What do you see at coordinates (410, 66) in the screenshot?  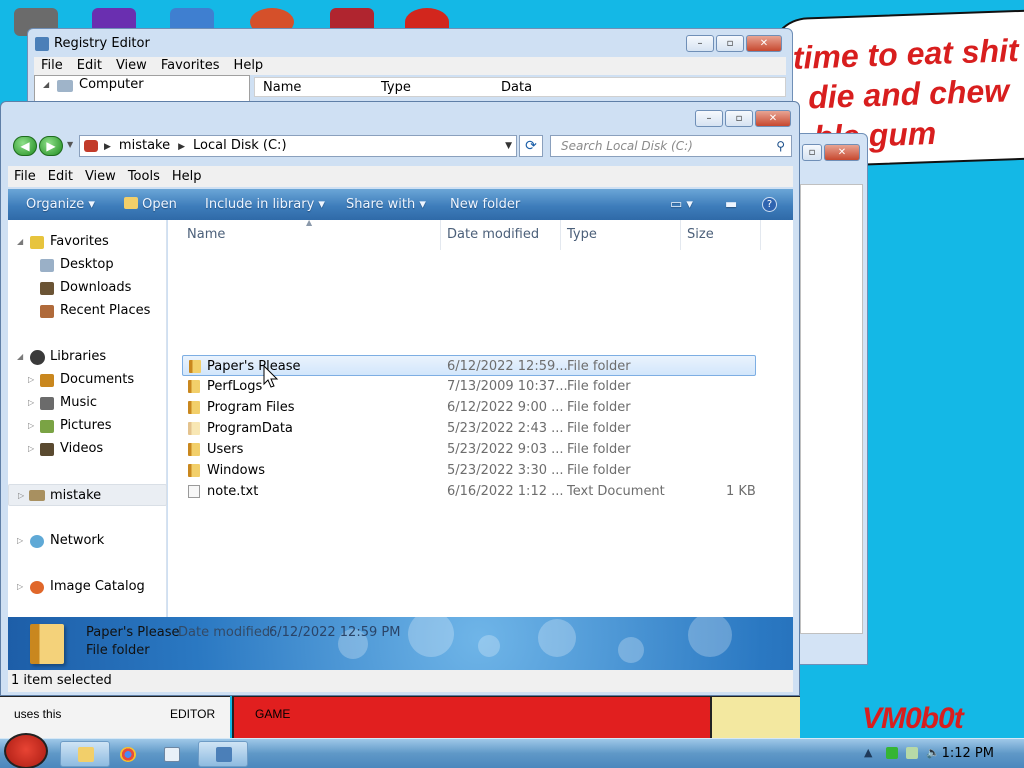 I see `menu-bar: File Edit View Favorites Help` at bounding box center [410, 66].